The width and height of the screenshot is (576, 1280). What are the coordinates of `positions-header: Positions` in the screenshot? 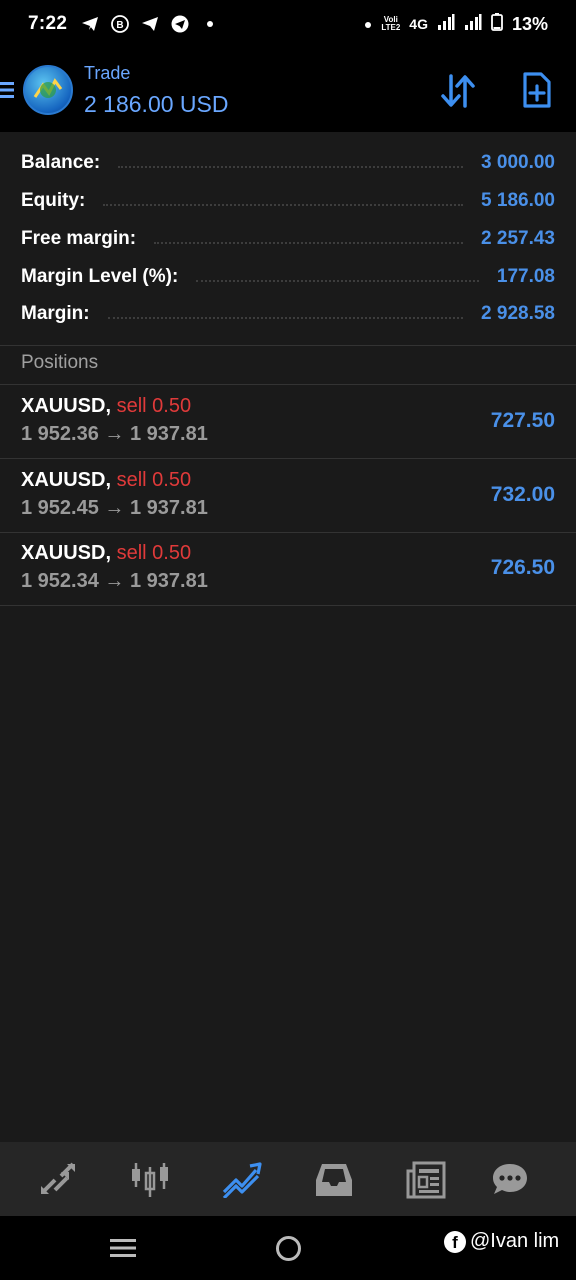 It's located at (288, 365).